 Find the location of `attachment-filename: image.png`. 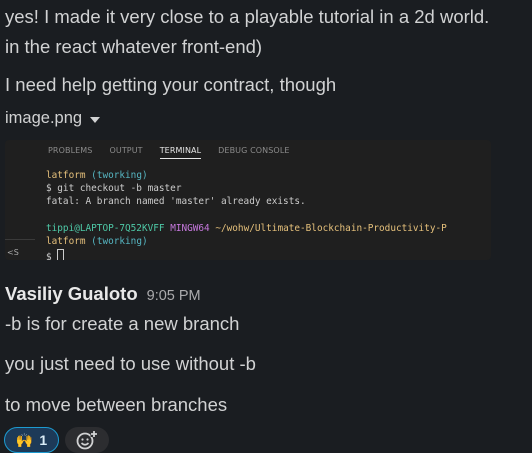

attachment-filename: image.png is located at coordinates (44, 118).